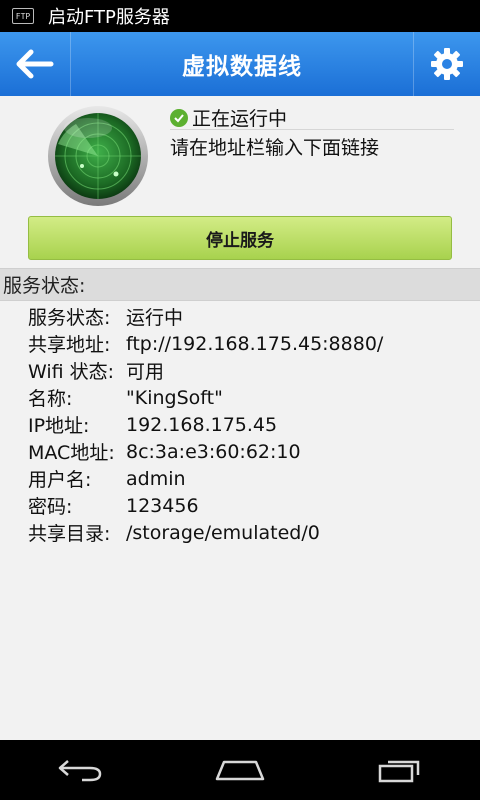  Describe the element at coordinates (240, 238) in the screenshot. I see `stop-service-button: 停止服务` at that location.